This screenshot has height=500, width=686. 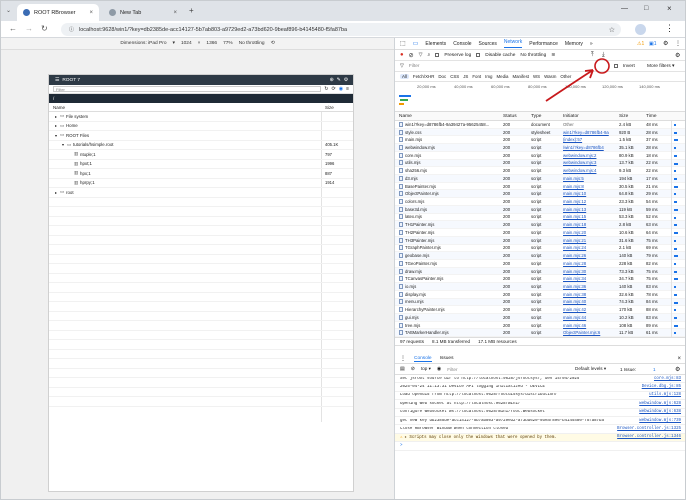 I want to click on network-row: draw.mjs 200 script main.mjs:30 73.3 kB 75 ms, so click(x=540, y=271).